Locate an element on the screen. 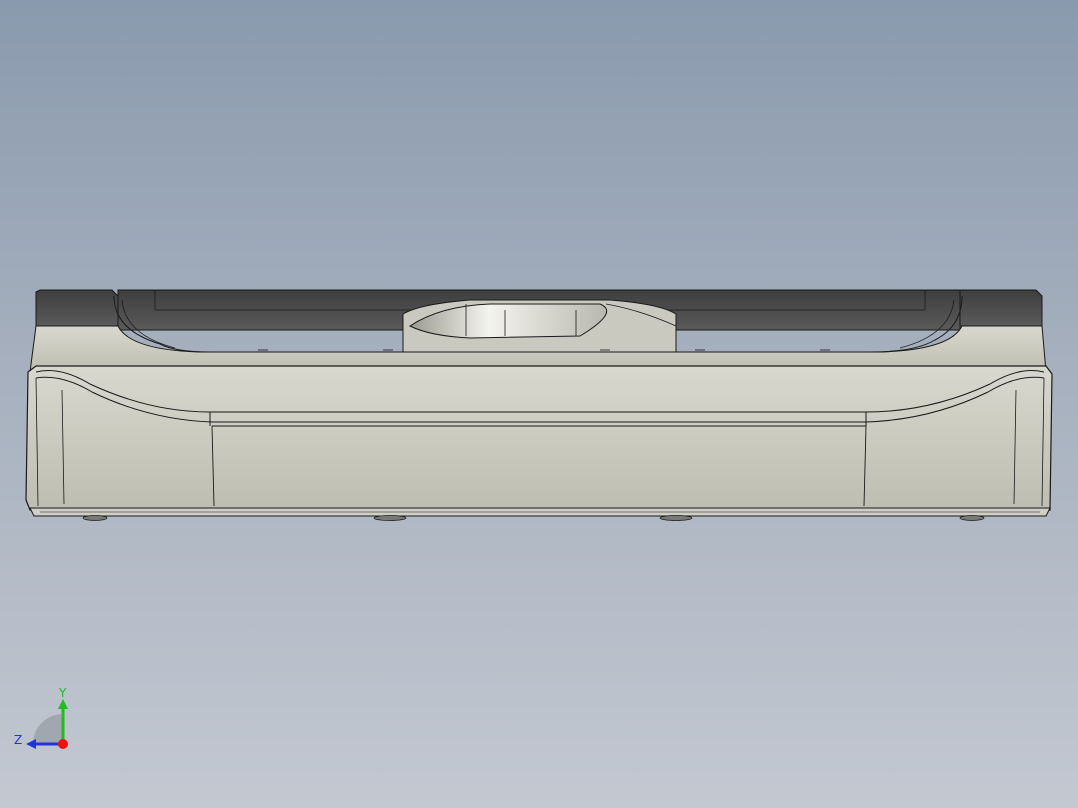 The width and height of the screenshot is (1078, 808). z-axis-label: Z is located at coordinates (18, 740).